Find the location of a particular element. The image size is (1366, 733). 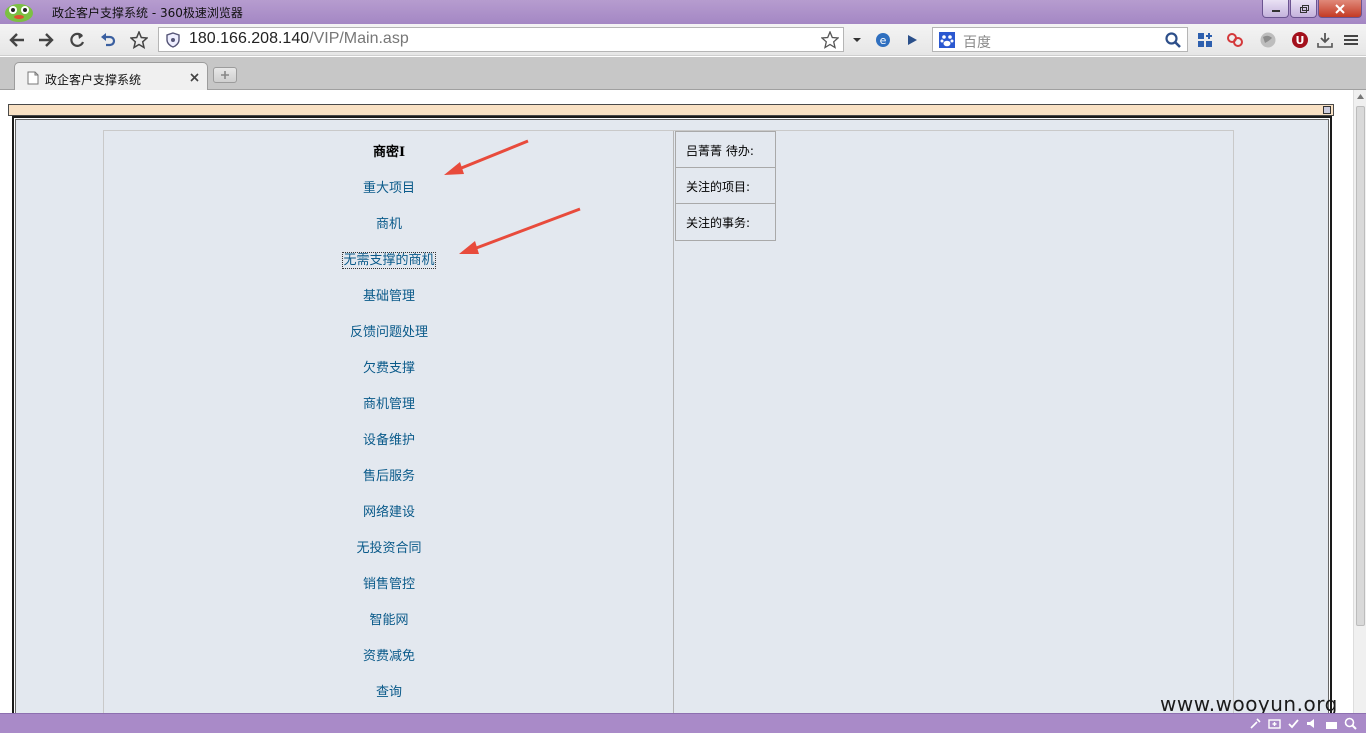

menu-title: 商密I is located at coordinates (389, 152).